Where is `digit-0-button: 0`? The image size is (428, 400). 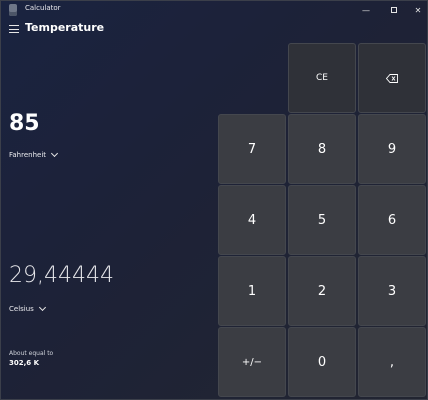
digit-0-button: 0 is located at coordinates (322, 362).